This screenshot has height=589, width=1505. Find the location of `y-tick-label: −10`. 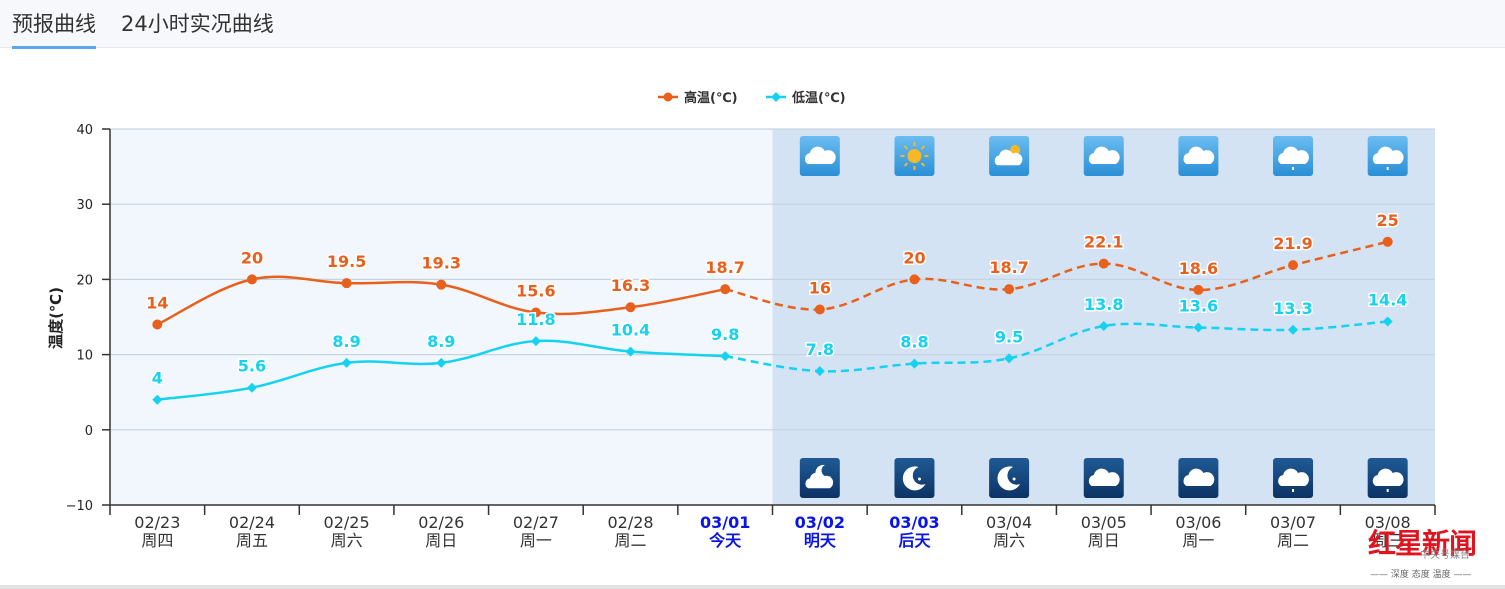

y-tick-label: −10 is located at coordinates (79, 506).